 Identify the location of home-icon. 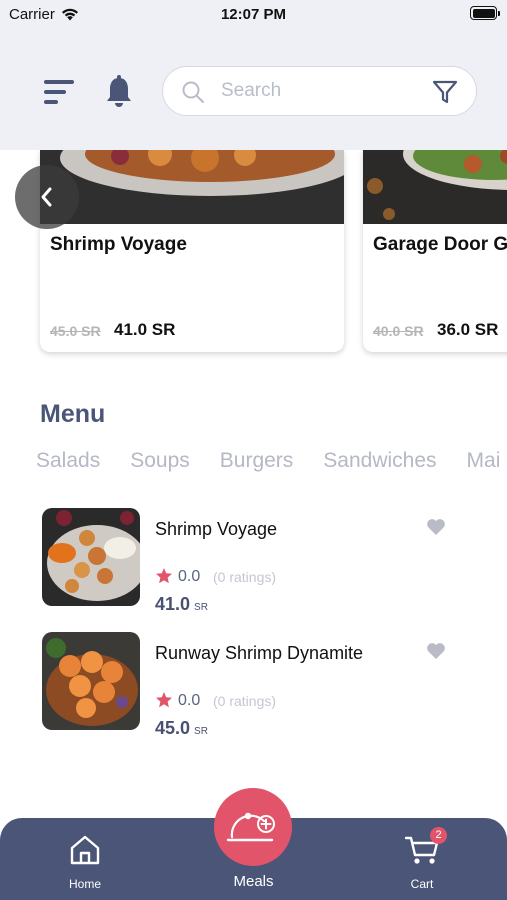
(85, 850).